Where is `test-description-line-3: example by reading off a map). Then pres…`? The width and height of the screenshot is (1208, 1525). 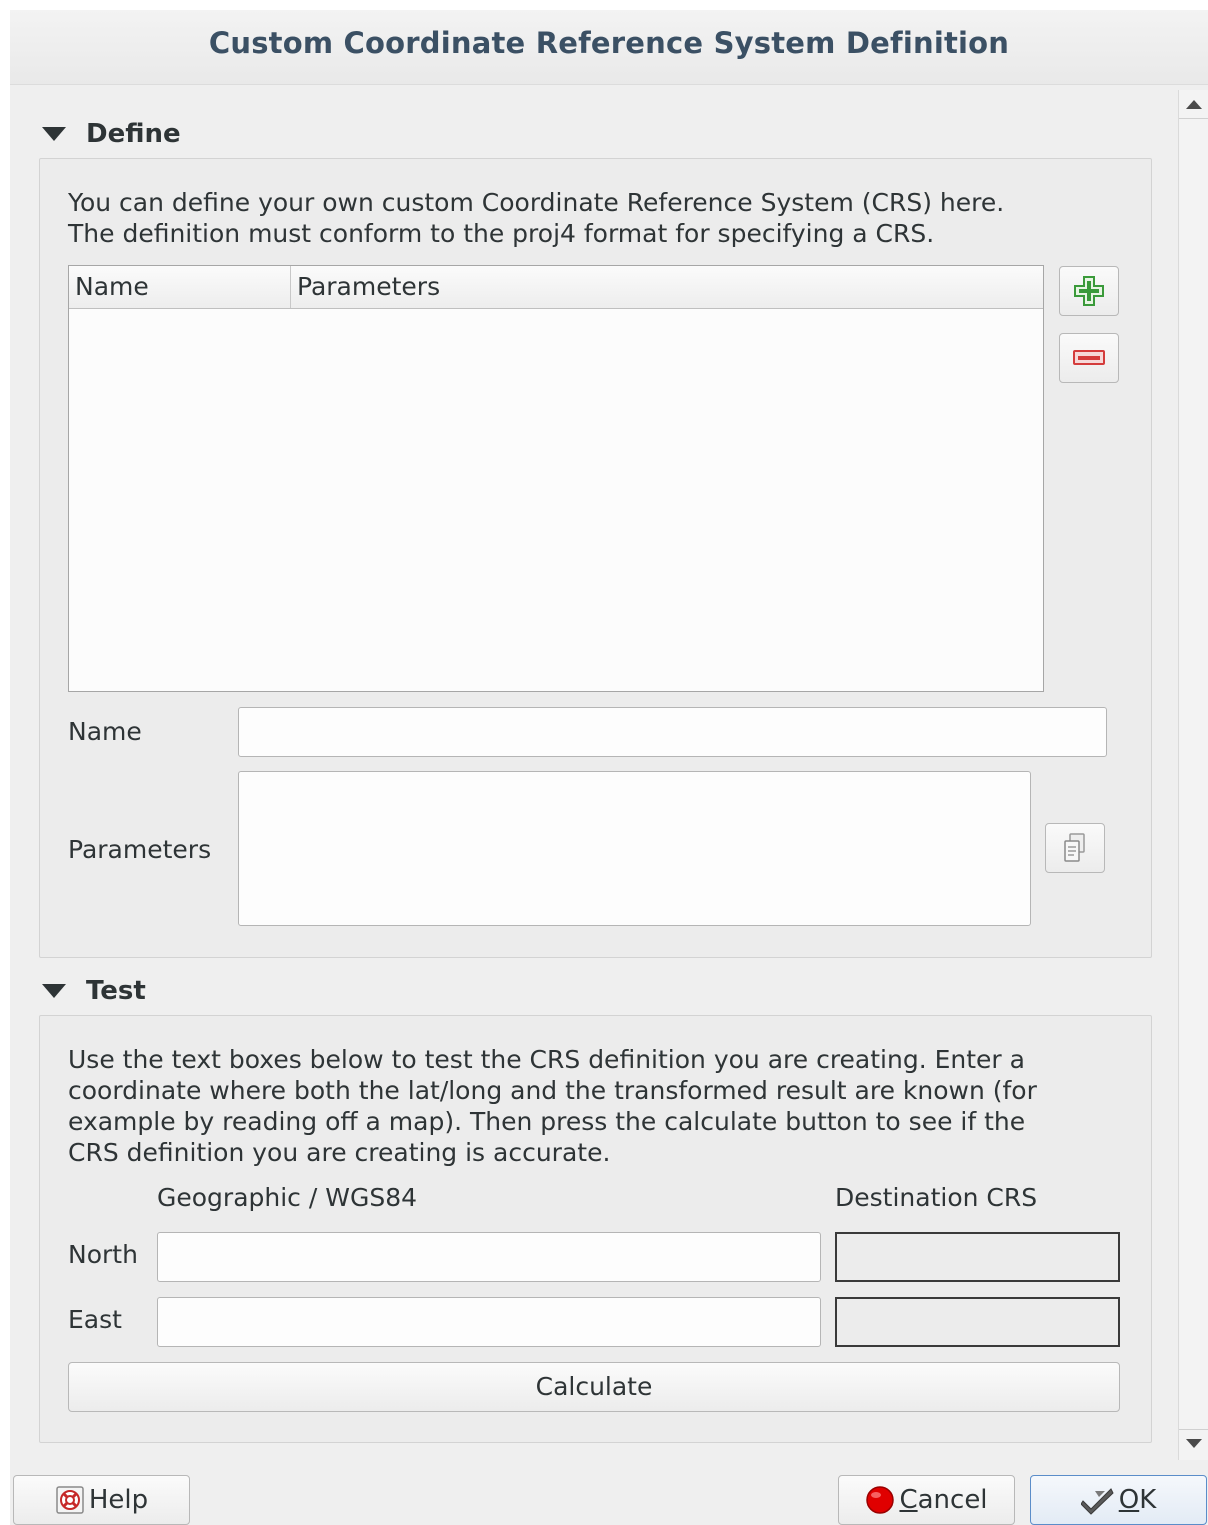 test-description-line-3: example by reading off a map). Then pres… is located at coordinates (547, 1121).